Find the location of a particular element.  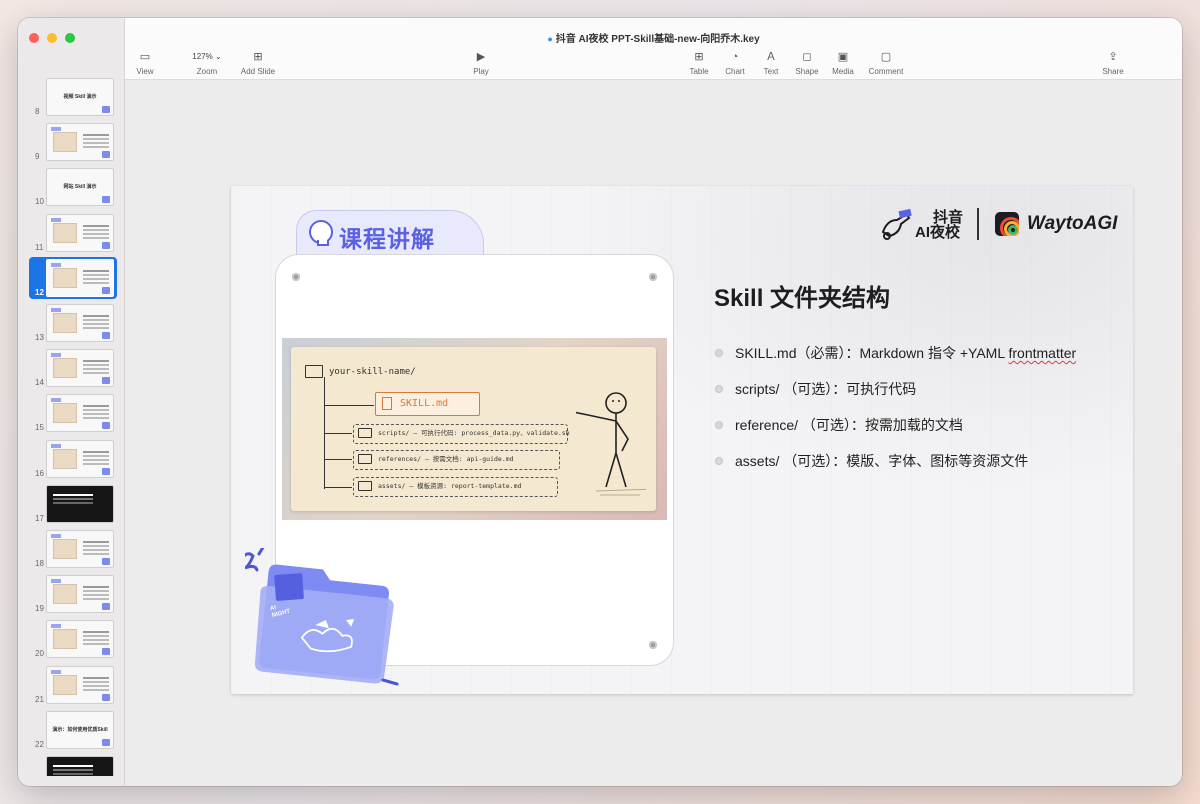

comment-label: Comment is located at coordinates (886, 71).